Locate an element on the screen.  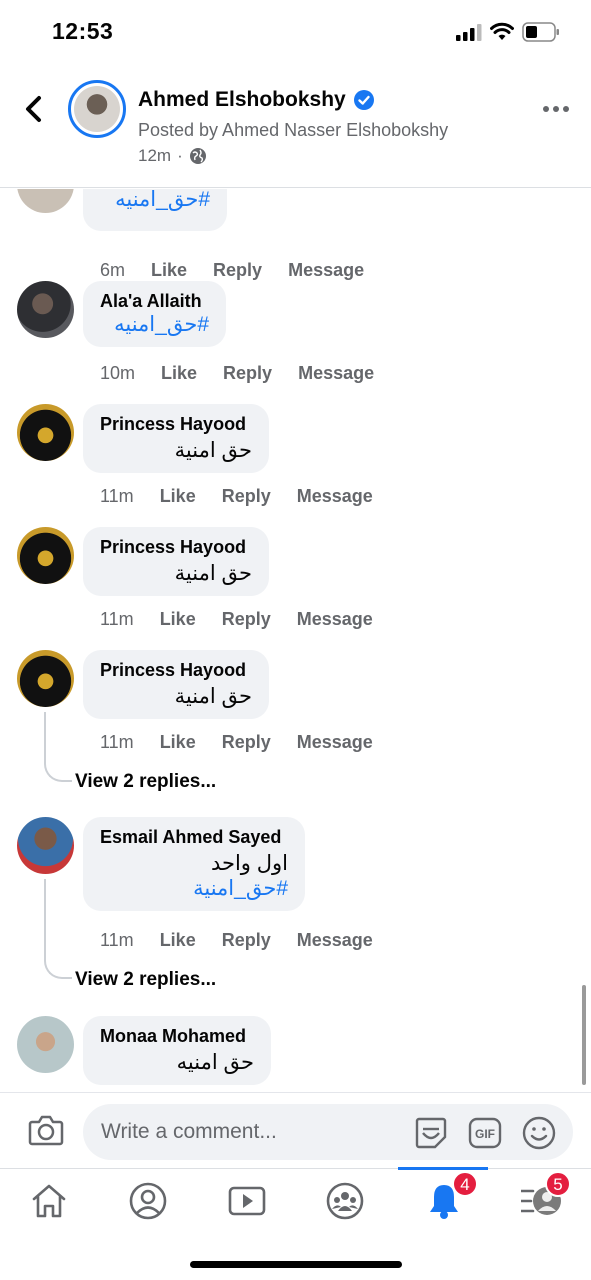
globe-icon is located at coordinates (197, 156).